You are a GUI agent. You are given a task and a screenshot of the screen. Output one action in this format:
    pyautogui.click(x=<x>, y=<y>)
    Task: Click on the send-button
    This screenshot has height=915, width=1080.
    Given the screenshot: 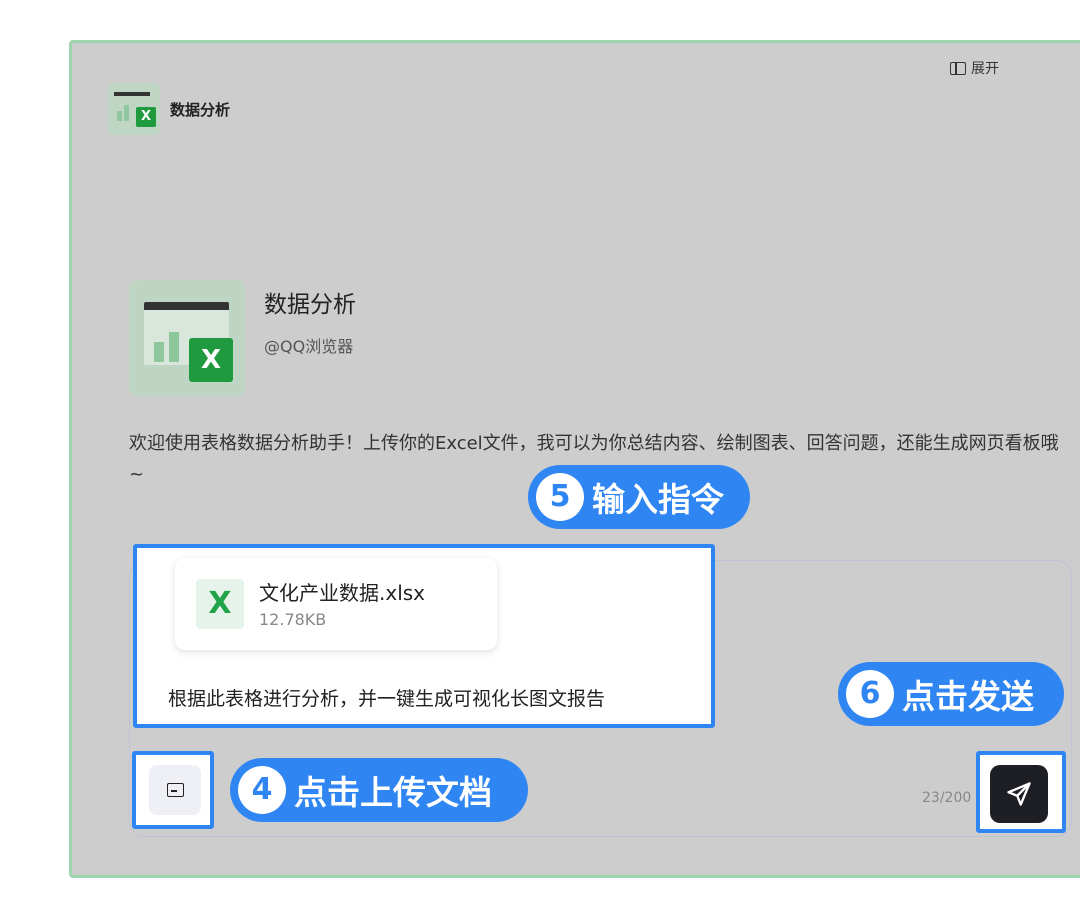 What is the action you would take?
    pyautogui.click(x=1019, y=794)
    